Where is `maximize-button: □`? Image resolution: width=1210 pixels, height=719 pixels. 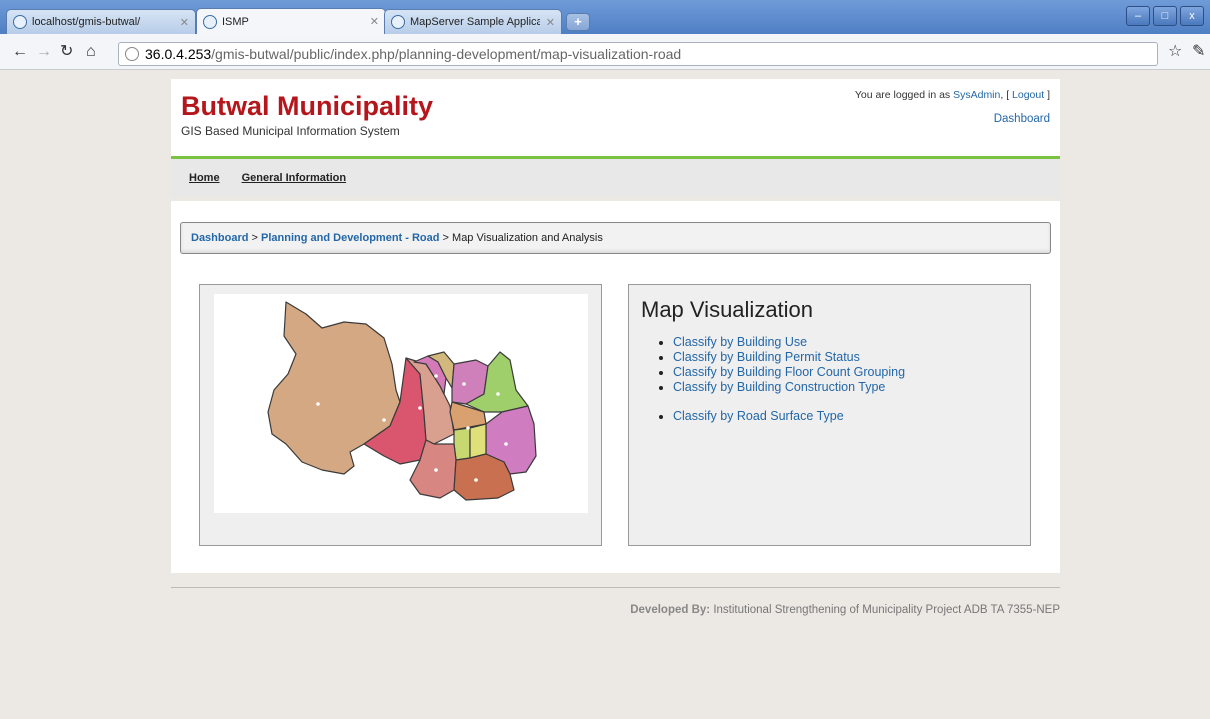
maximize-button: □ is located at coordinates (1165, 16).